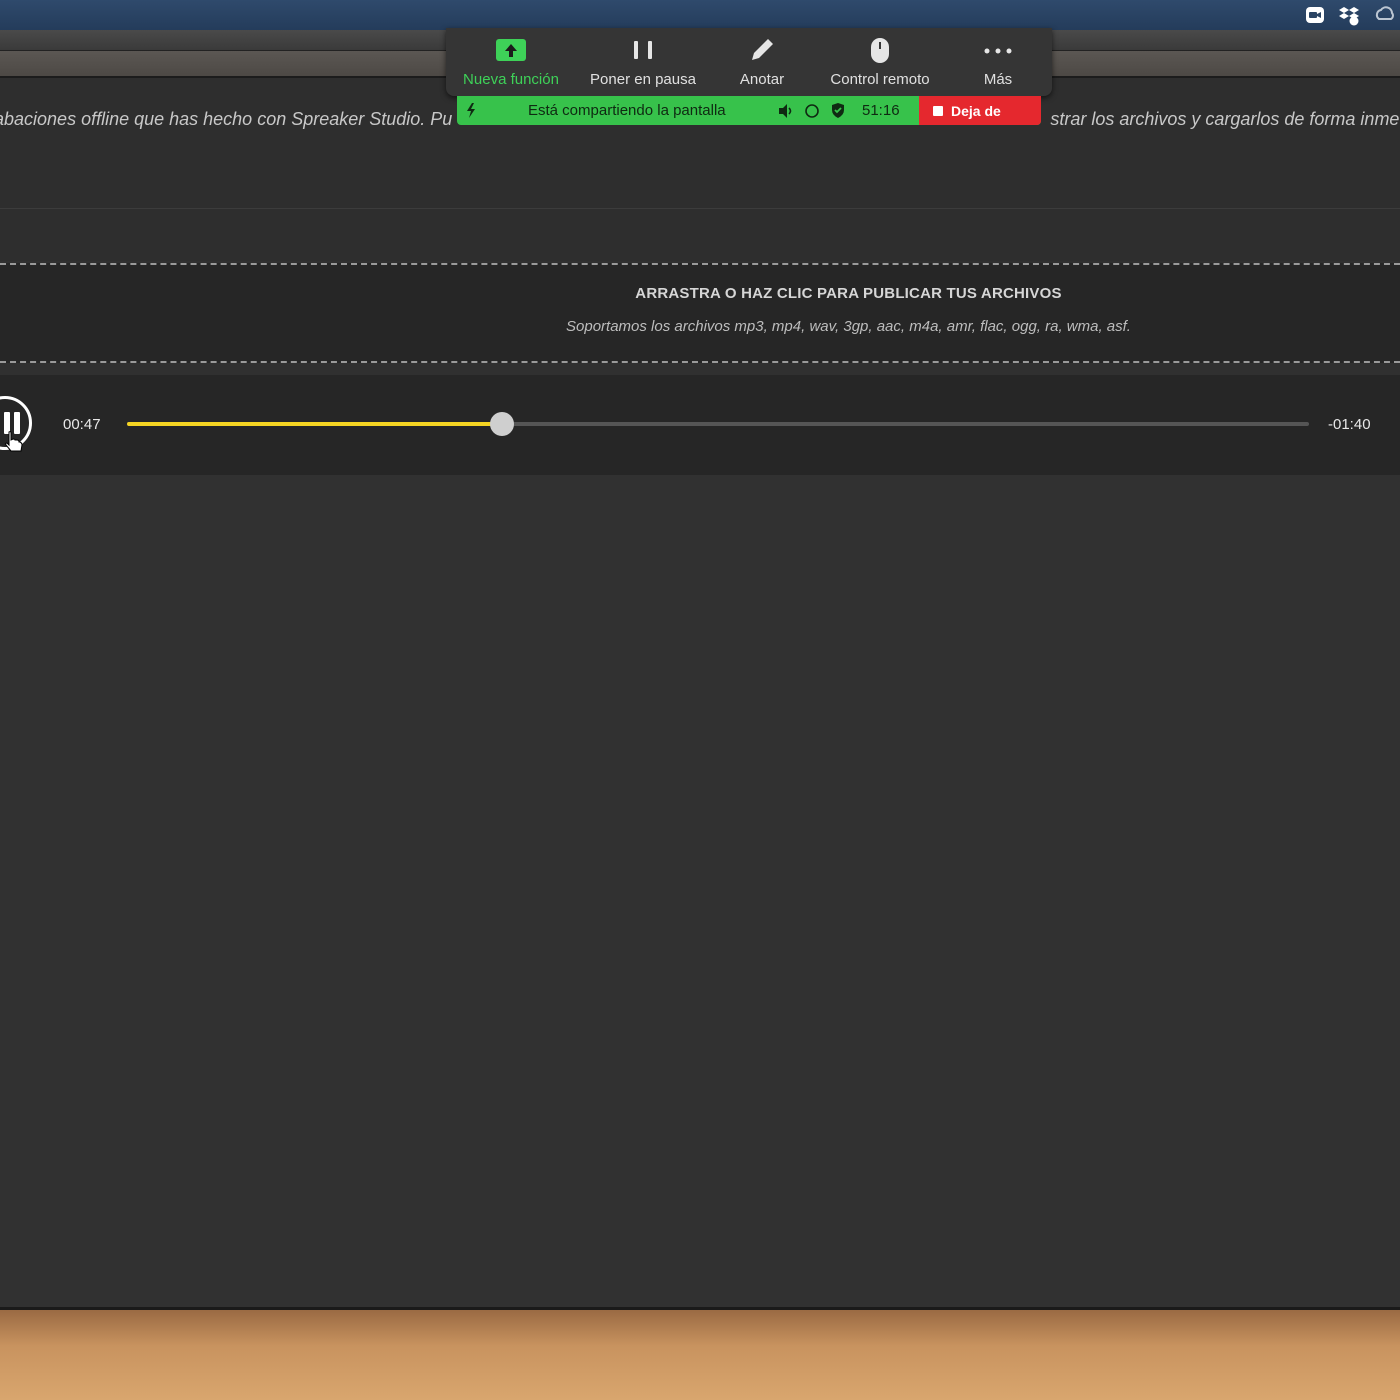 This screenshot has height=1400, width=1400. I want to click on stop-share-button: Deja de, so click(980, 110).